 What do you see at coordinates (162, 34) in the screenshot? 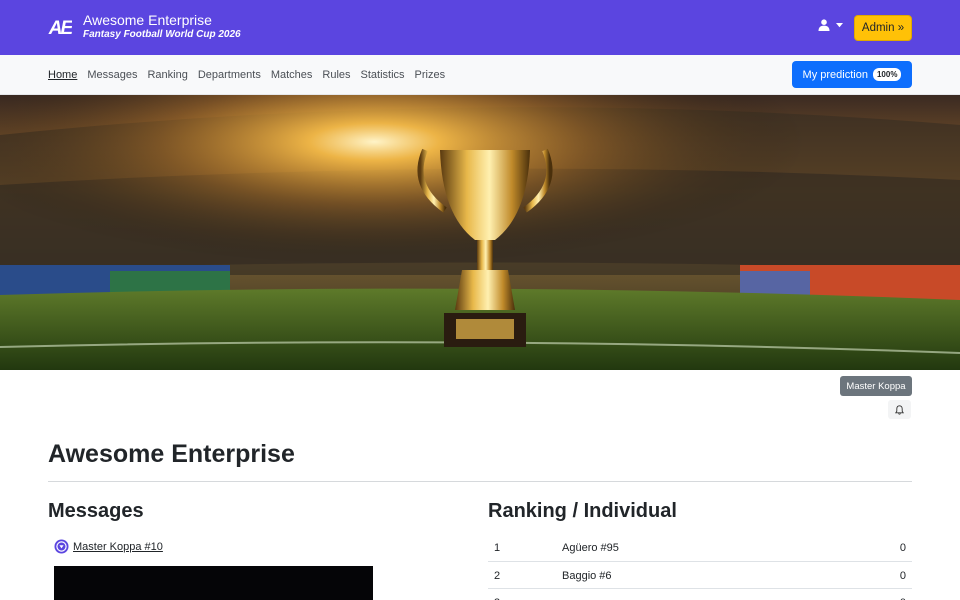
I see `brand-subtitle: Fantasy Football World Cup 2026` at bounding box center [162, 34].